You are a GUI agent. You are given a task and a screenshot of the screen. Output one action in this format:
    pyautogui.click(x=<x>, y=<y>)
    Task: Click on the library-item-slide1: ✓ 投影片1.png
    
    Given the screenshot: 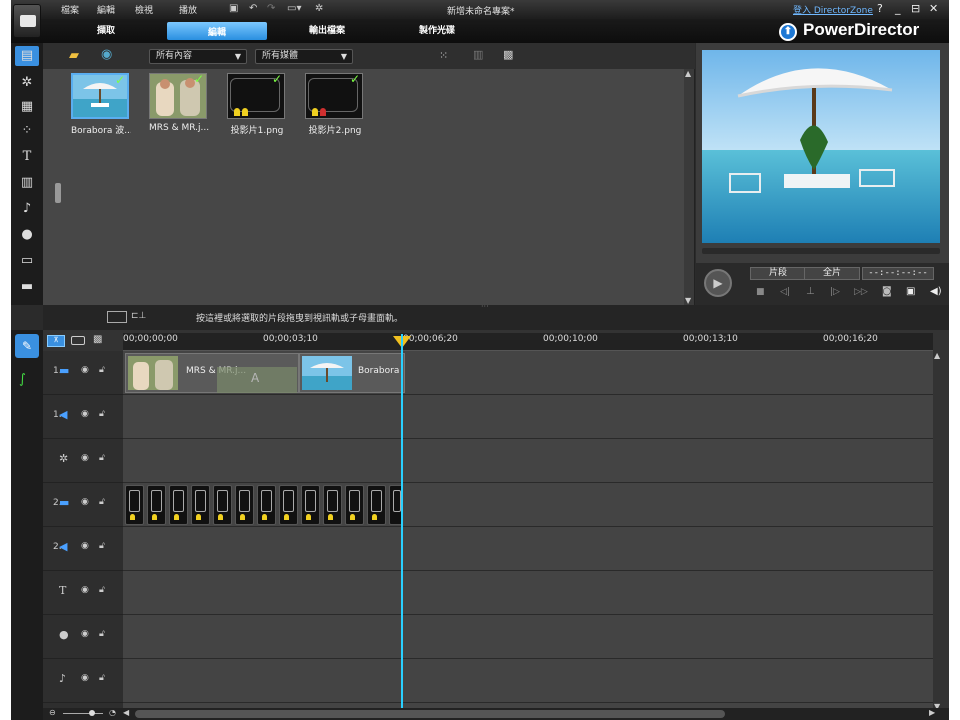 What is the action you would take?
    pyautogui.click(x=257, y=104)
    